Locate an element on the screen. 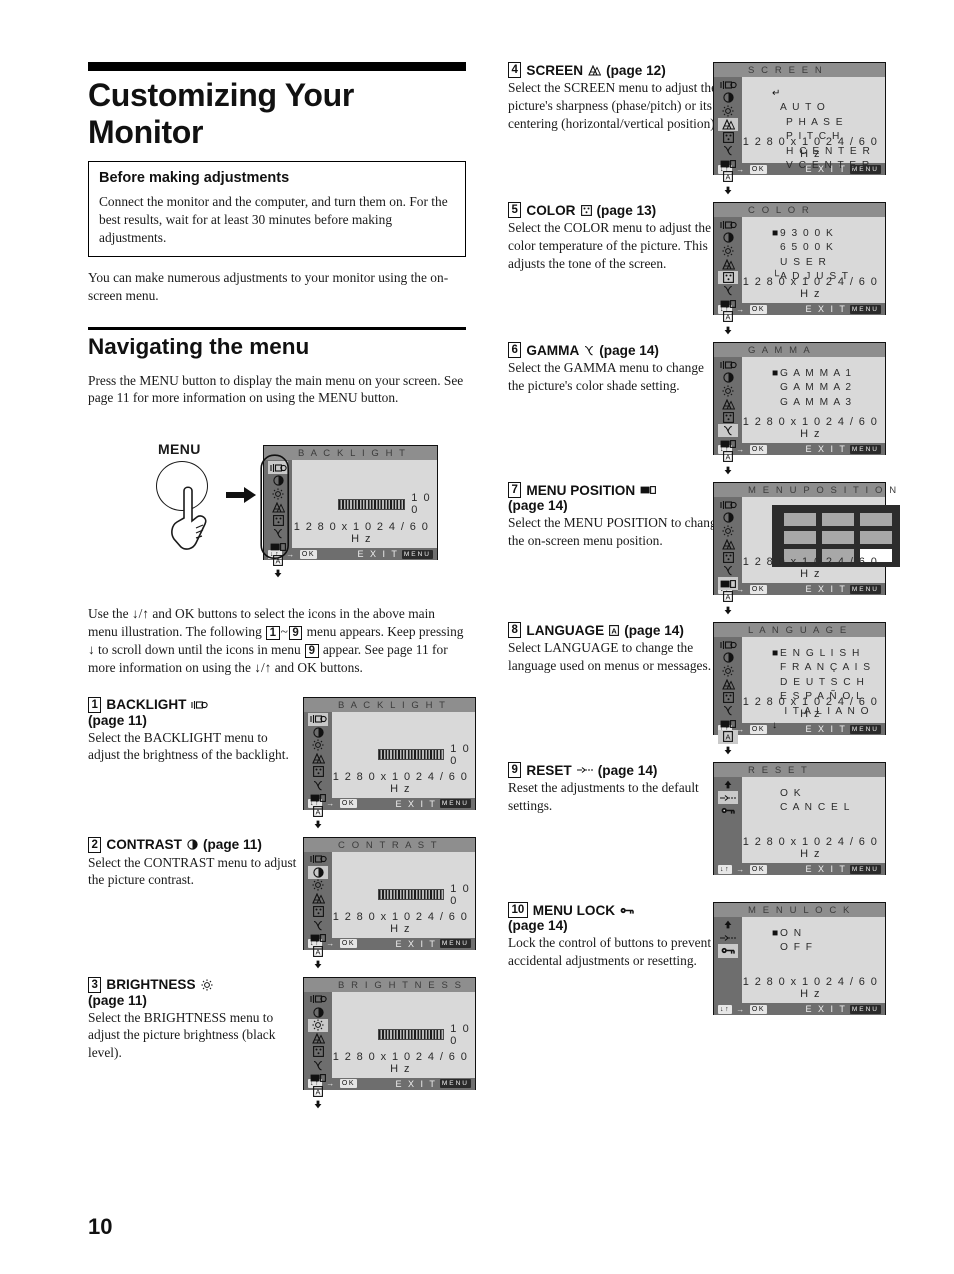  osd-option-list: ■G A M M A 1G A M M A 2G A M M A 3 is located at coordinates (812, 388).